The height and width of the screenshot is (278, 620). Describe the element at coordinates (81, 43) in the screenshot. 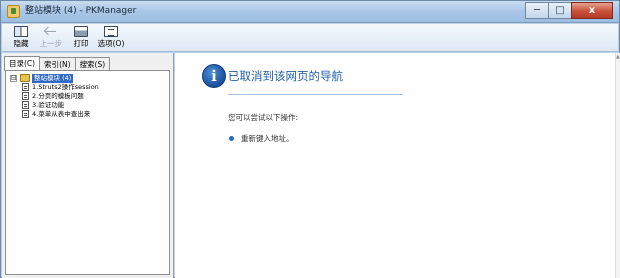

I see `print-label: 打印` at that location.